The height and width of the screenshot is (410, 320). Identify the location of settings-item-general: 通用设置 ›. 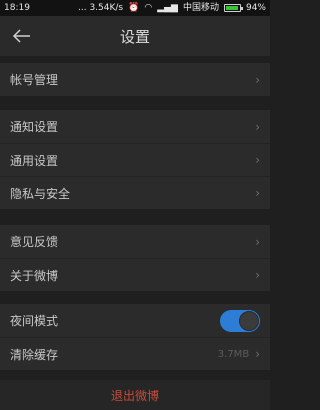
(135, 159).